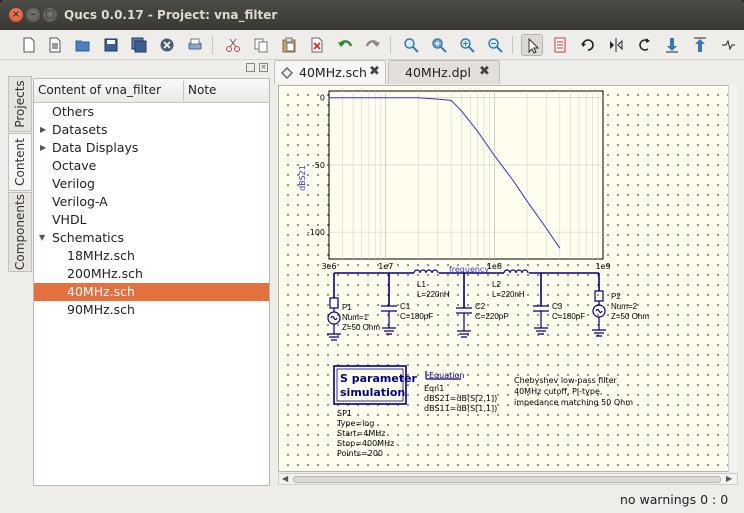 Image resolution: width=744 pixels, height=513 pixels. What do you see at coordinates (302, 178) in the screenshot?
I see `diagram-ylabel: dBS21` at bounding box center [302, 178].